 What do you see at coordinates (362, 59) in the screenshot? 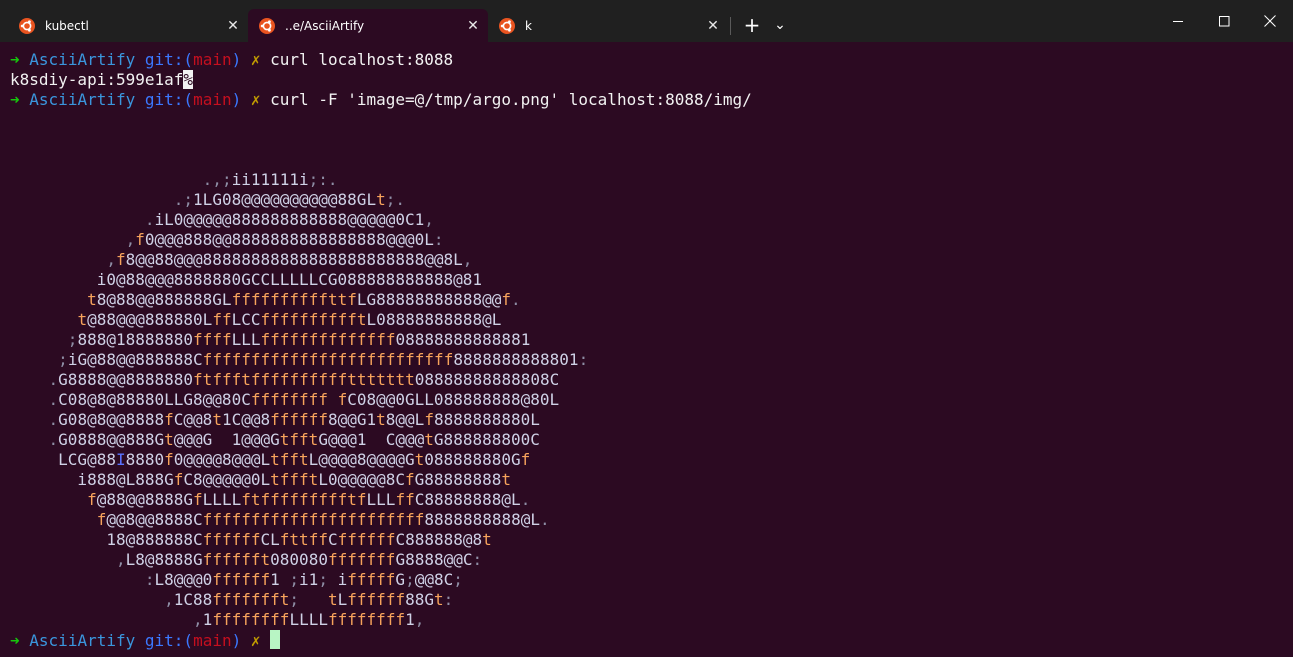
I see `command-text: curl localhost:8088` at bounding box center [362, 59].